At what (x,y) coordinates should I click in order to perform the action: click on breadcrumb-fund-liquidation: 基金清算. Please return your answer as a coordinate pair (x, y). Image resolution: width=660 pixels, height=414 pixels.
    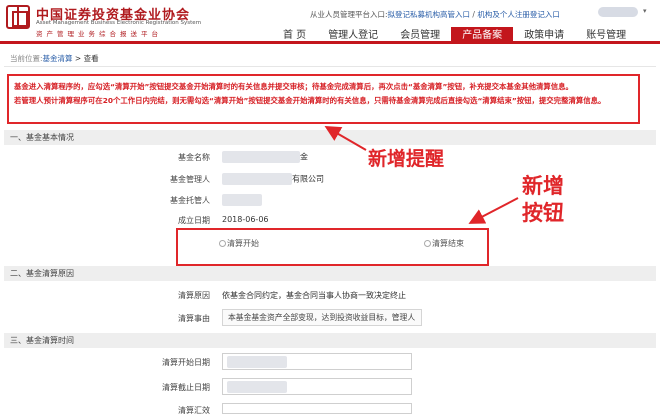
    Looking at the image, I should click on (58, 58).